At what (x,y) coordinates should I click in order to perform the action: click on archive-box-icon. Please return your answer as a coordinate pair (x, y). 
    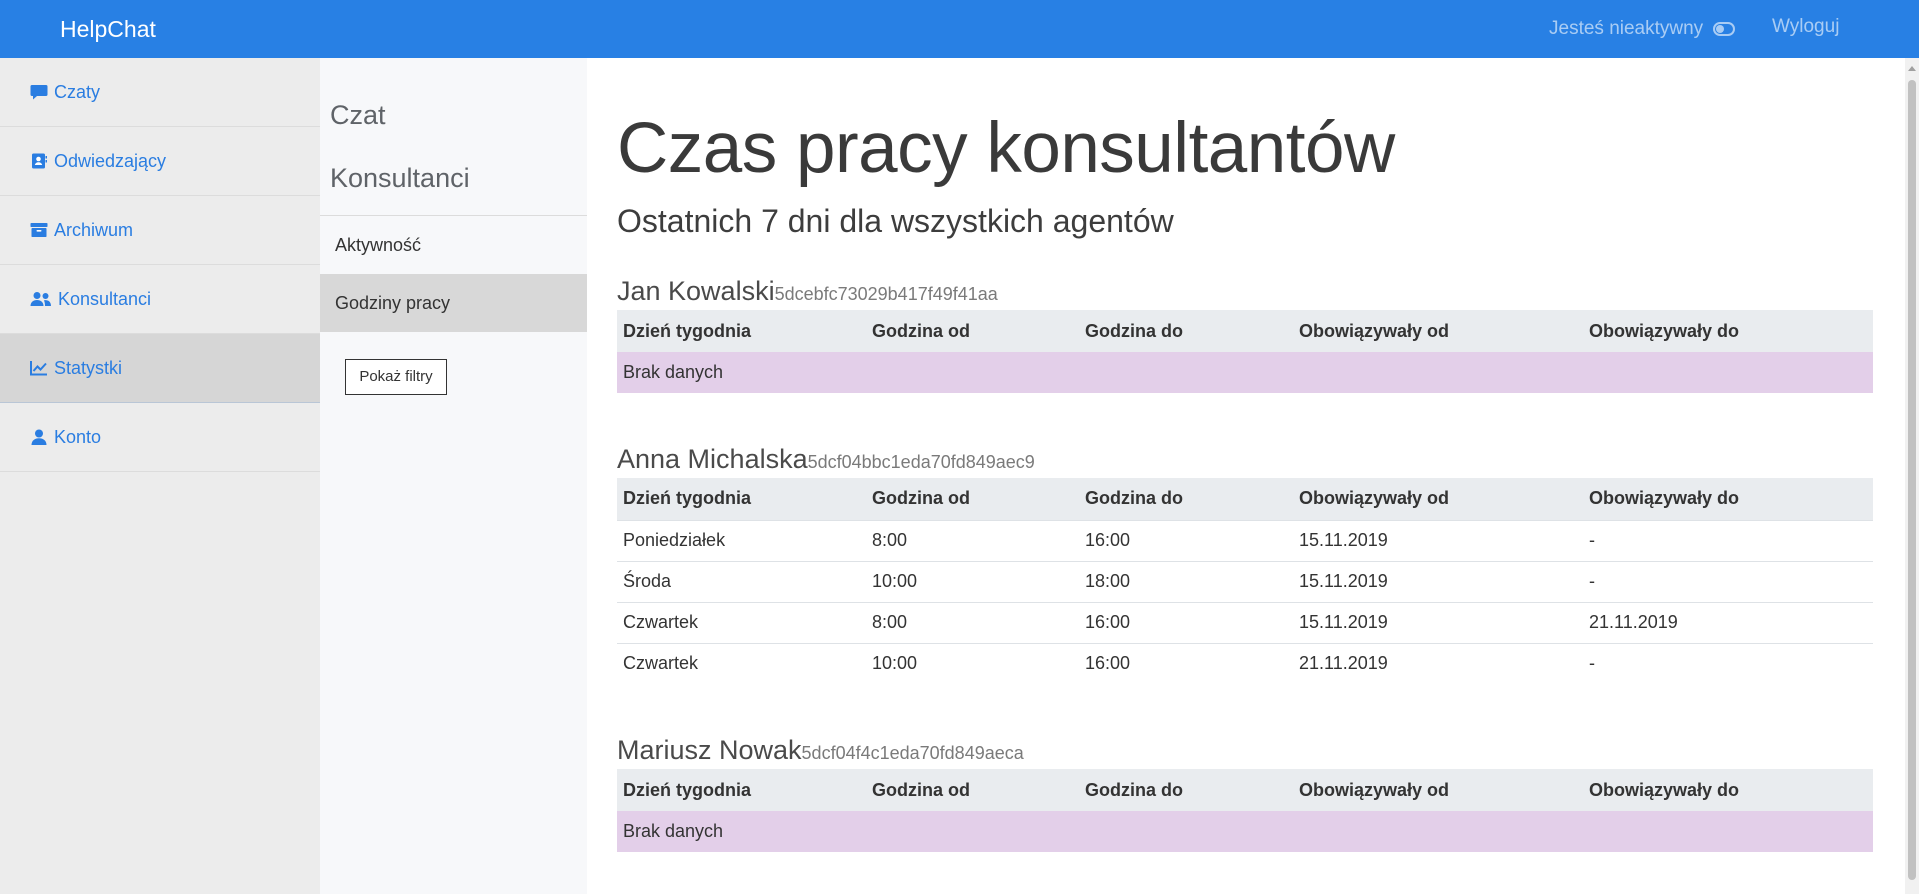
    Looking at the image, I should click on (39, 230).